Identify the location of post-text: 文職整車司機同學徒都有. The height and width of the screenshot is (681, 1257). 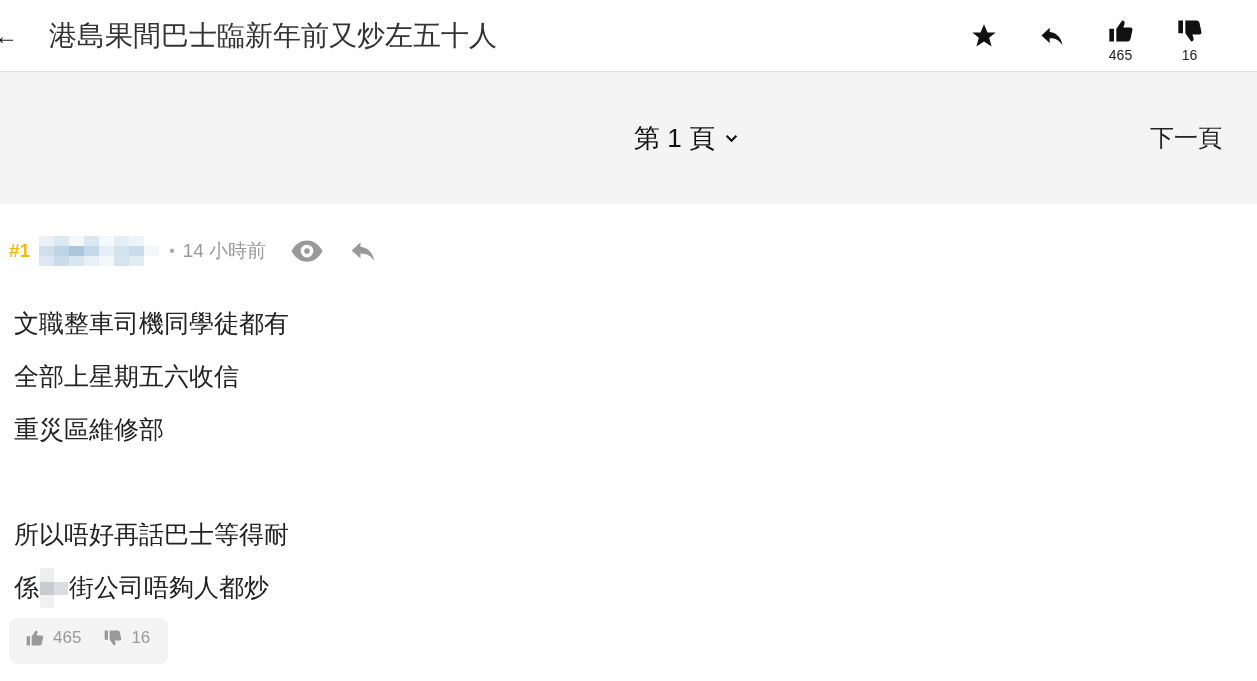
(151, 323).